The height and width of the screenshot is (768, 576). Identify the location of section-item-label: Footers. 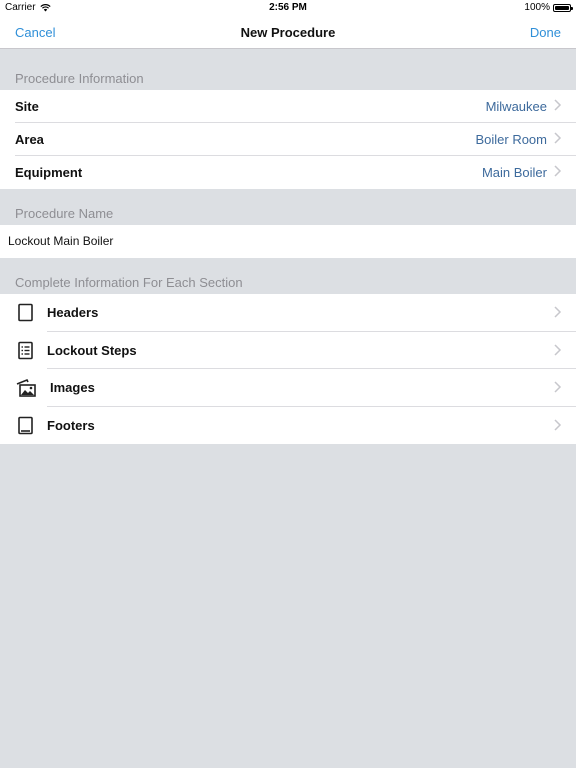
(71, 425).